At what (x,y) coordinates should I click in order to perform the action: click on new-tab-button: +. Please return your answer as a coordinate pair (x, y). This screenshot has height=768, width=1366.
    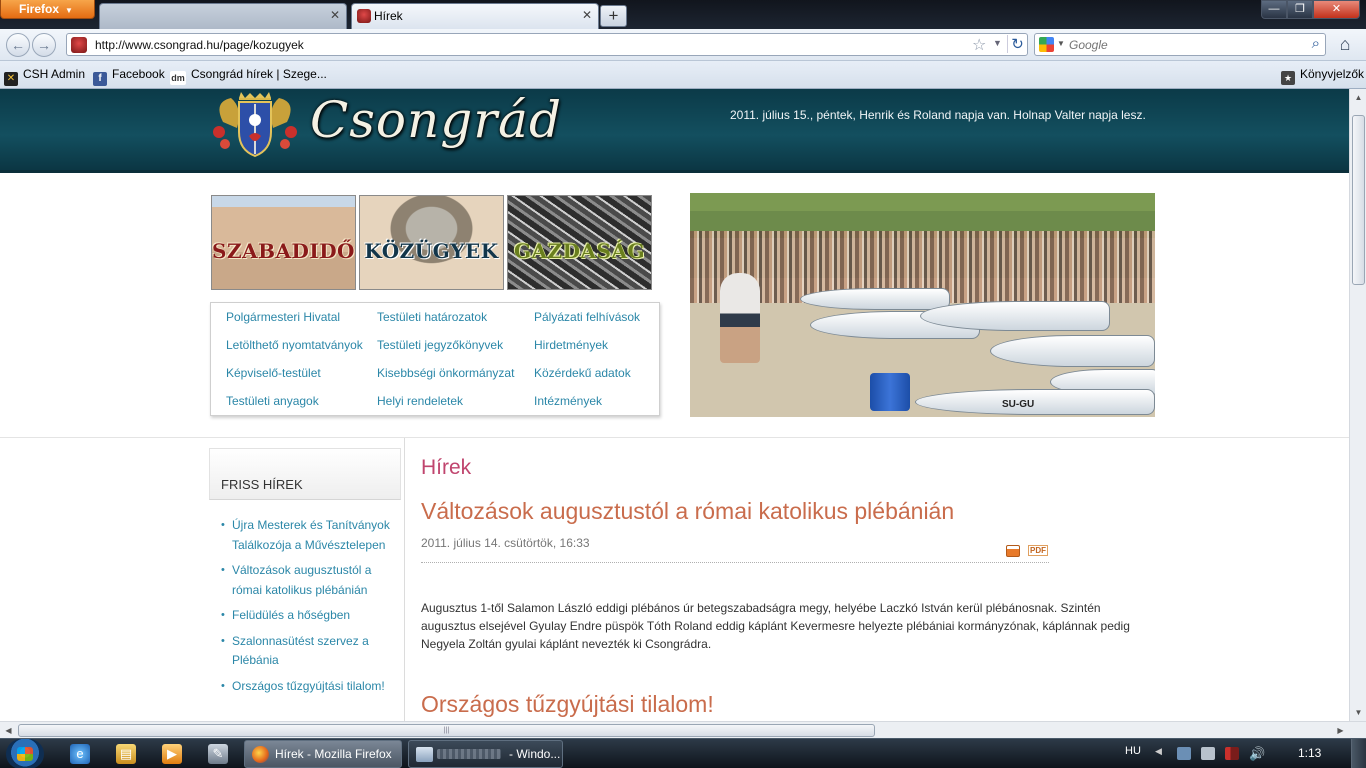
    Looking at the image, I should click on (613, 16).